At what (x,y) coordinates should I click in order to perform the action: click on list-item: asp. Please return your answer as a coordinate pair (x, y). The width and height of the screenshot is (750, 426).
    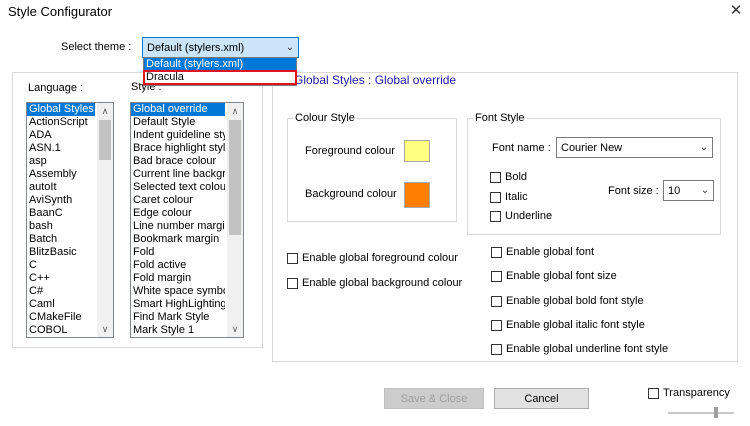
    Looking at the image, I should click on (61, 161).